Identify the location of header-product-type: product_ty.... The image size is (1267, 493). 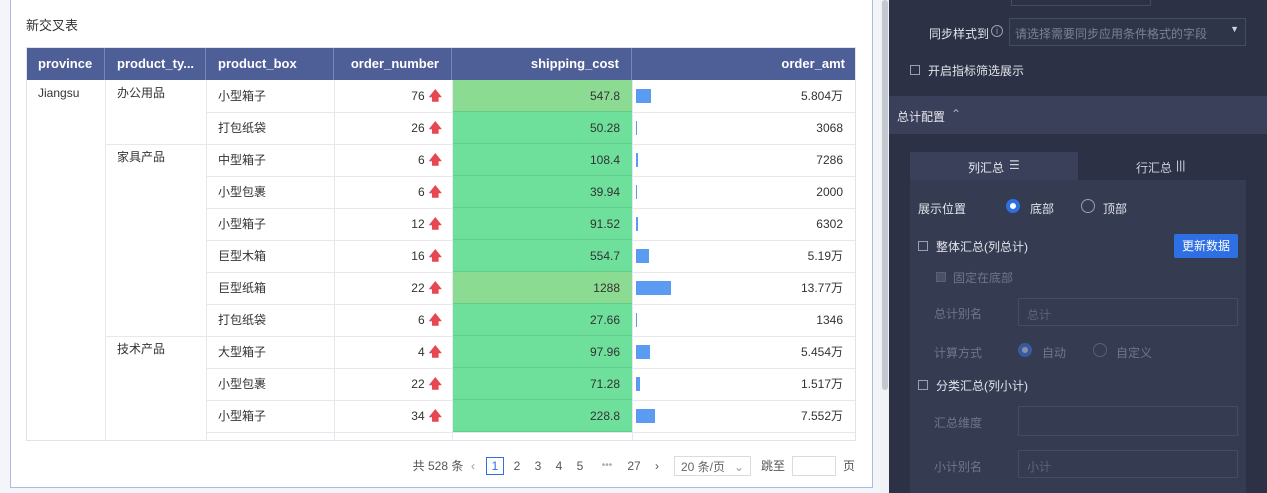
(155, 64).